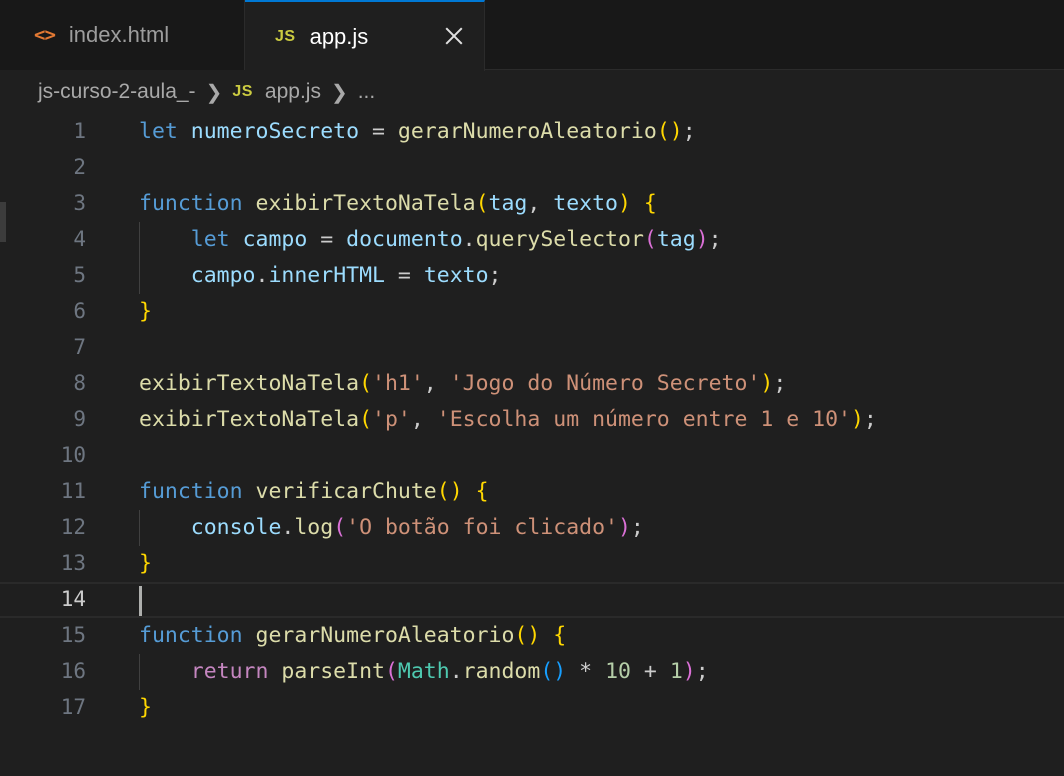 Image resolution: width=1064 pixels, height=776 pixels. What do you see at coordinates (532, 600) in the screenshot?
I see `current-line: 14` at bounding box center [532, 600].